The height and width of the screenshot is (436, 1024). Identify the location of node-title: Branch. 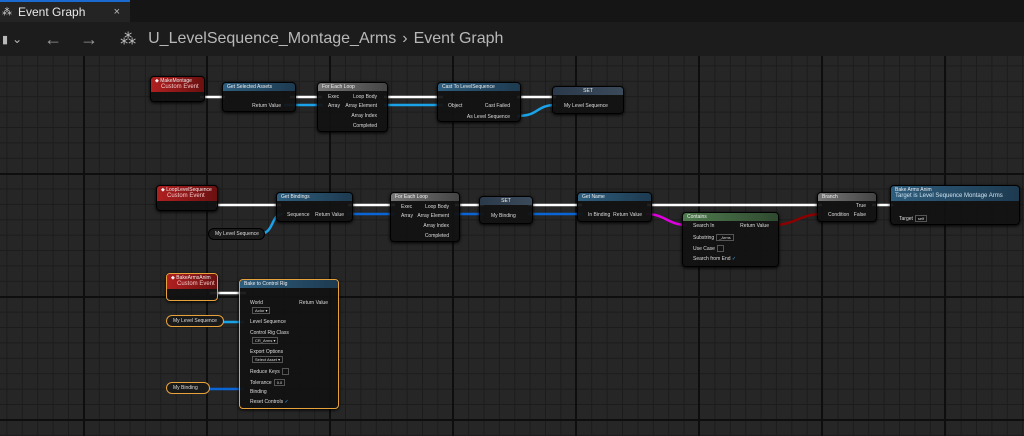
(847, 197).